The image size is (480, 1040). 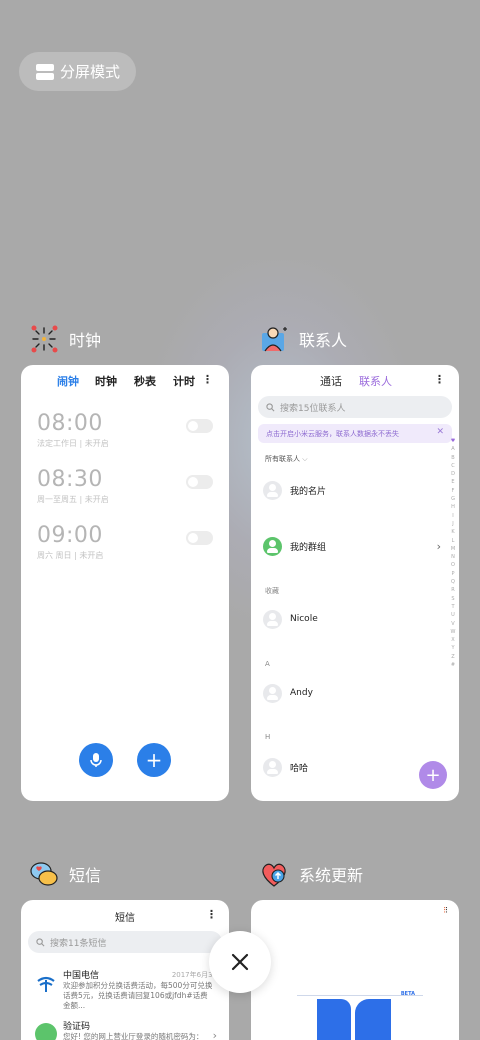 I want to click on alphabet-index-letter: X, so click(x=453, y=640).